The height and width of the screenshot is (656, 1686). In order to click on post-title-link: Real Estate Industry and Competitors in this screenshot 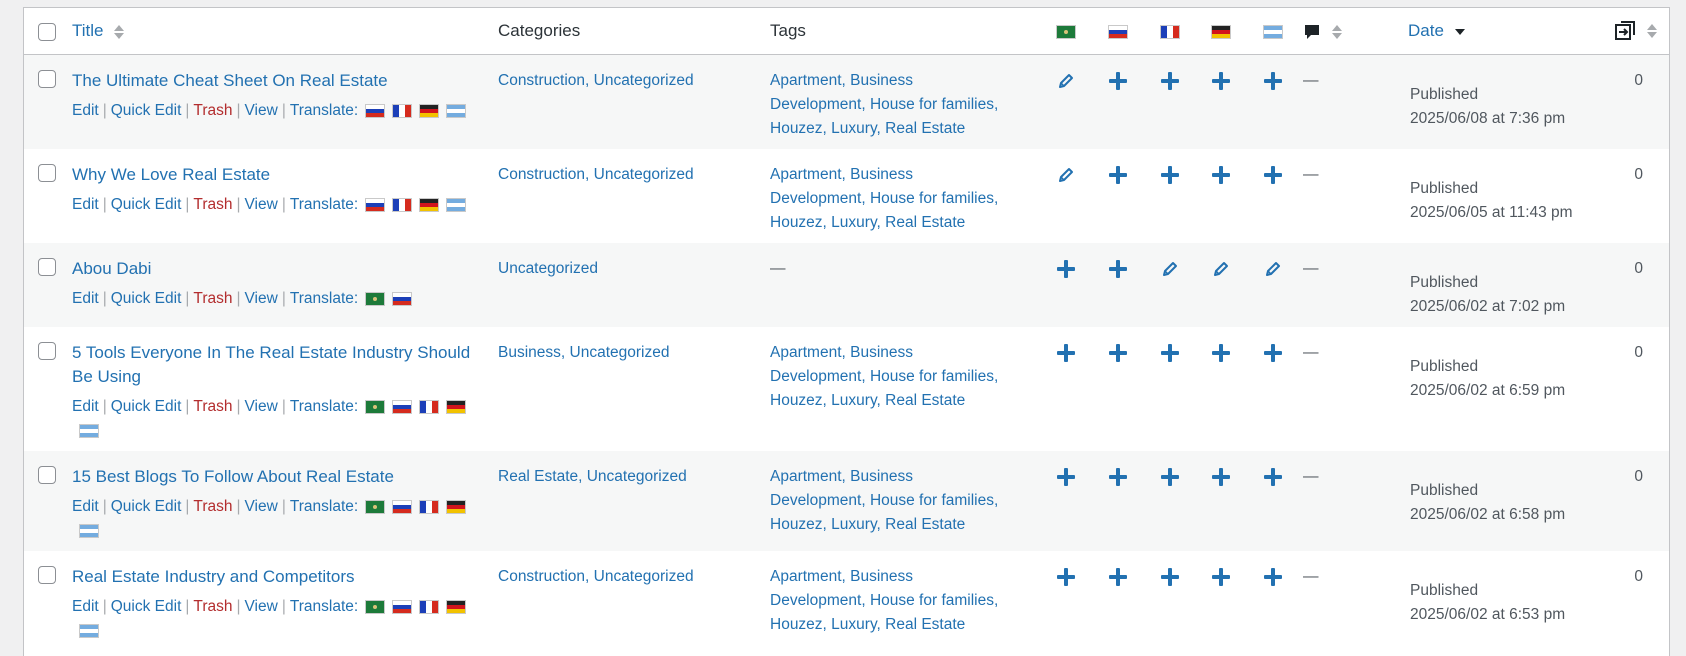, I will do `click(281, 577)`.